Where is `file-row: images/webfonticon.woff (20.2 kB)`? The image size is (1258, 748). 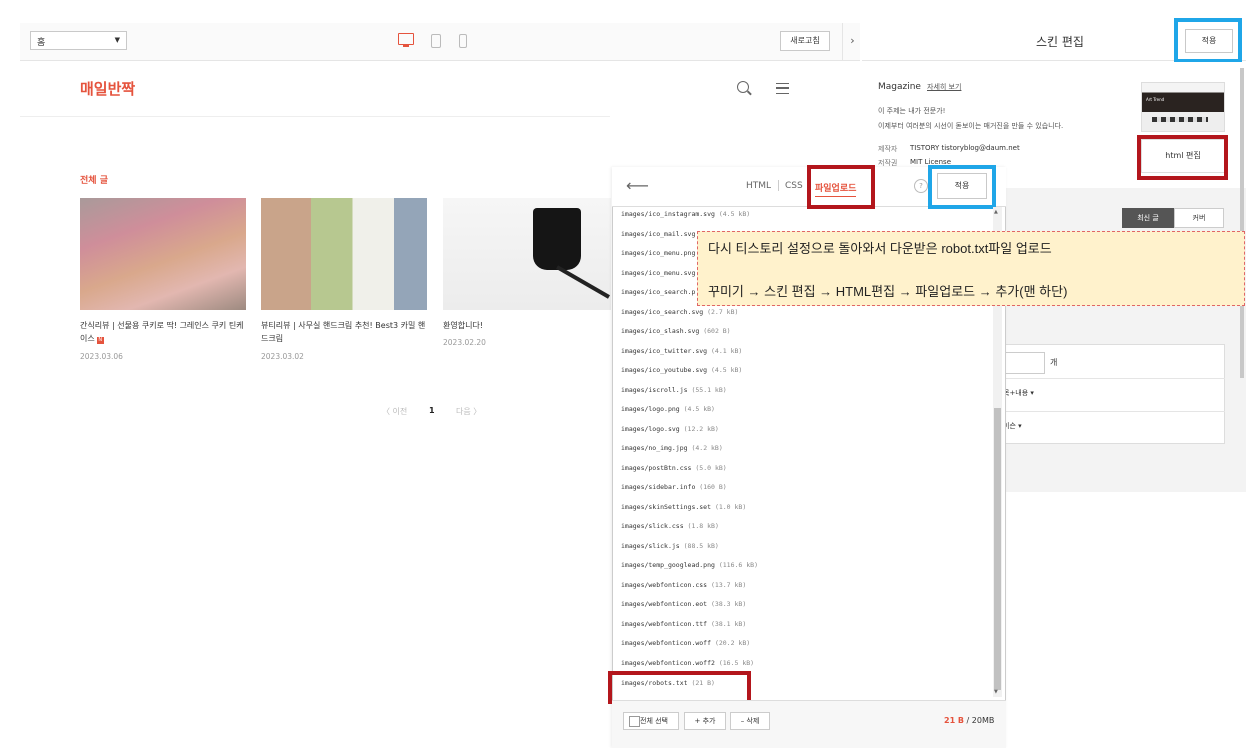
file-row: images/webfonticon.woff (20.2 kB) is located at coordinates (685, 643).